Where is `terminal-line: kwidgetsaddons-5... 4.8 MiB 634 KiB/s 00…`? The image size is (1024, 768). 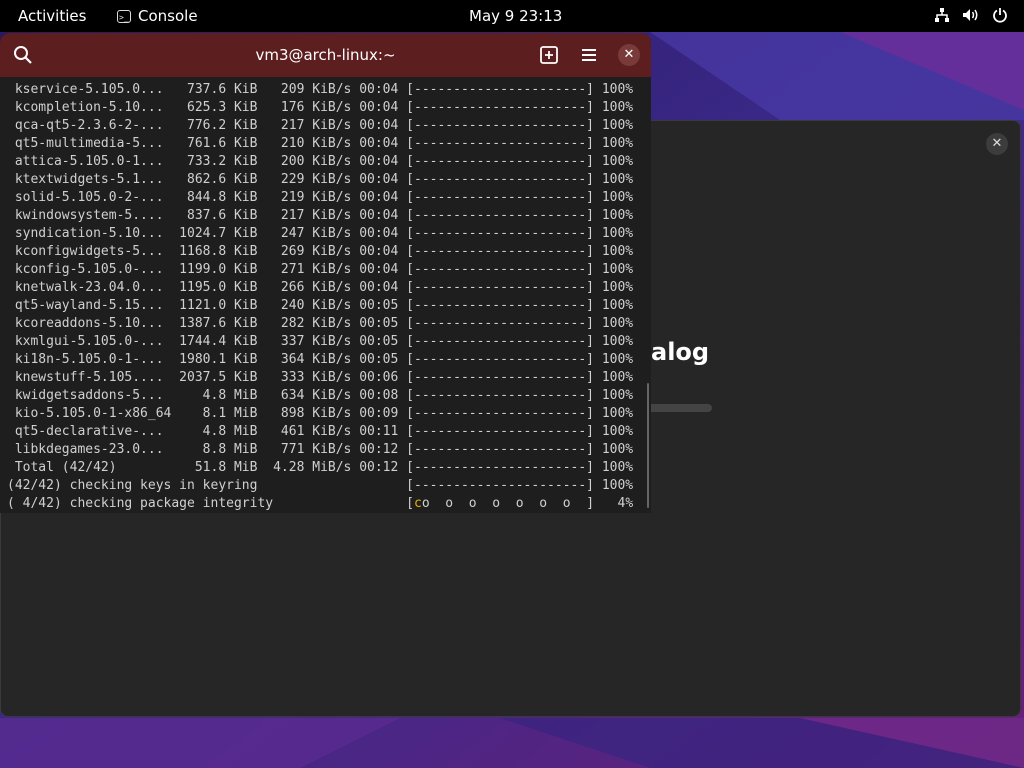
terminal-line: kwidgetsaddons-5... 4.8 MiB 634 KiB/s 00… is located at coordinates (320, 395).